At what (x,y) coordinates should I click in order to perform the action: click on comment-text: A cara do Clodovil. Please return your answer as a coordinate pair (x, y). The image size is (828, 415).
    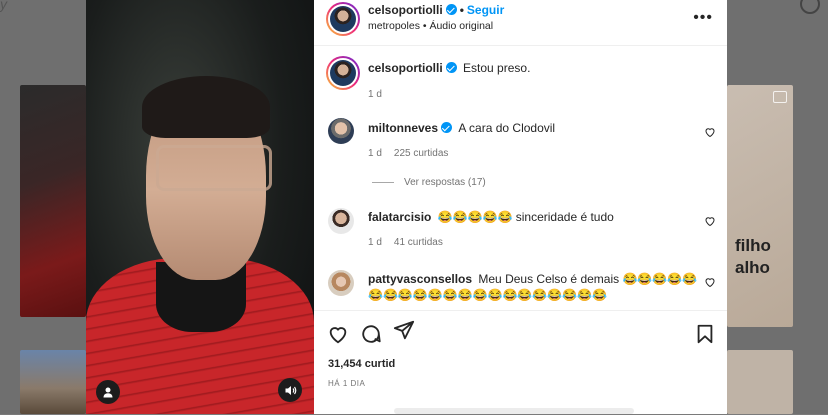
    Looking at the image, I should click on (507, 128).